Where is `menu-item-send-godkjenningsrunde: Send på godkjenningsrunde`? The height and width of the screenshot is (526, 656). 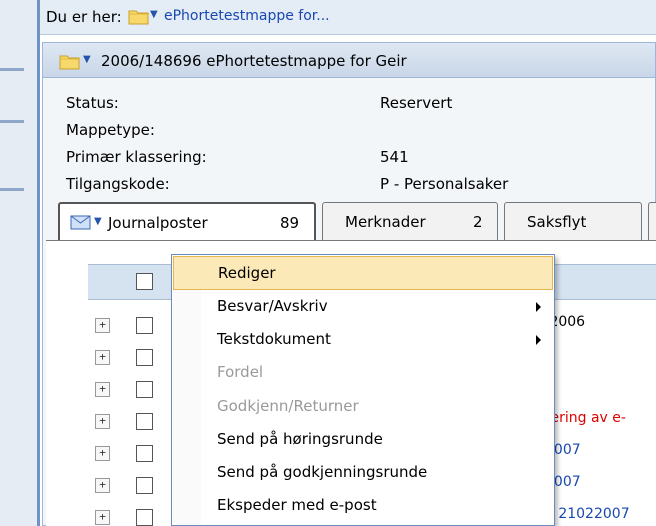
menu-item-send-godkjenningsrunde: Send på godkjenningsrunde is located at coordinates (363, 473).